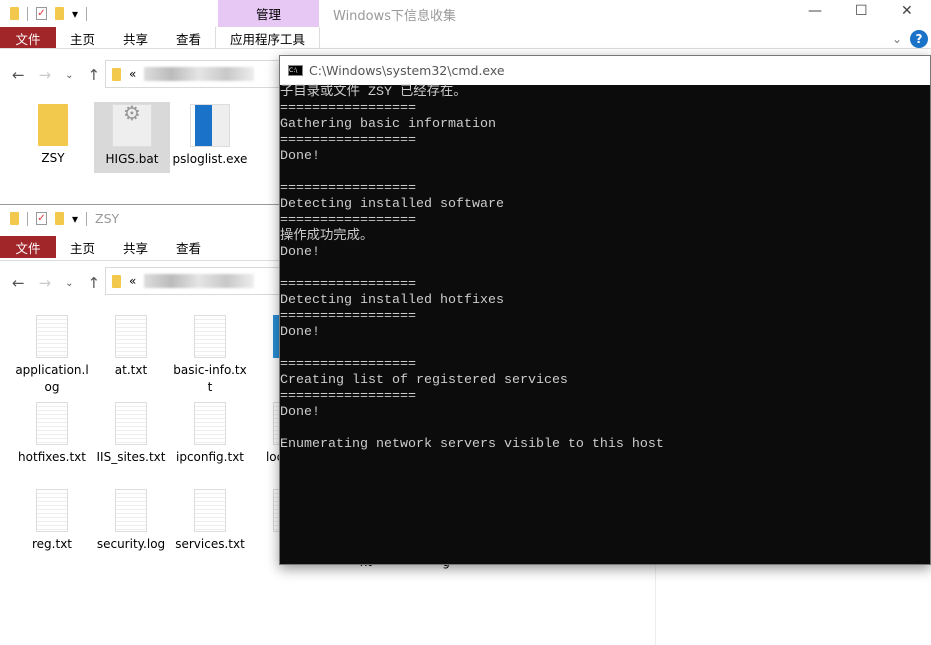 The height and width of the screenshot is (645, 931). I want to click on file-item: ⚙ HIGS.bat, so click(132, 137).